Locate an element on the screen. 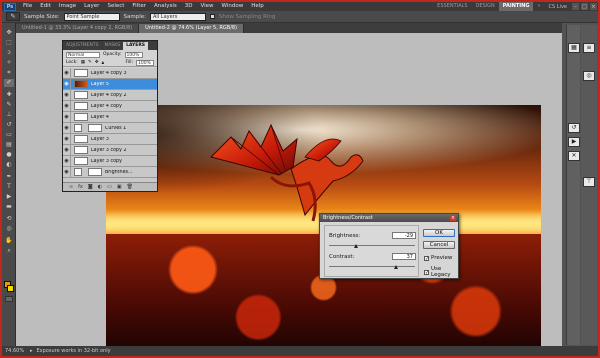 This screenshot has width=600, height=358. menu-file: File is located at coordinates (27, 6).